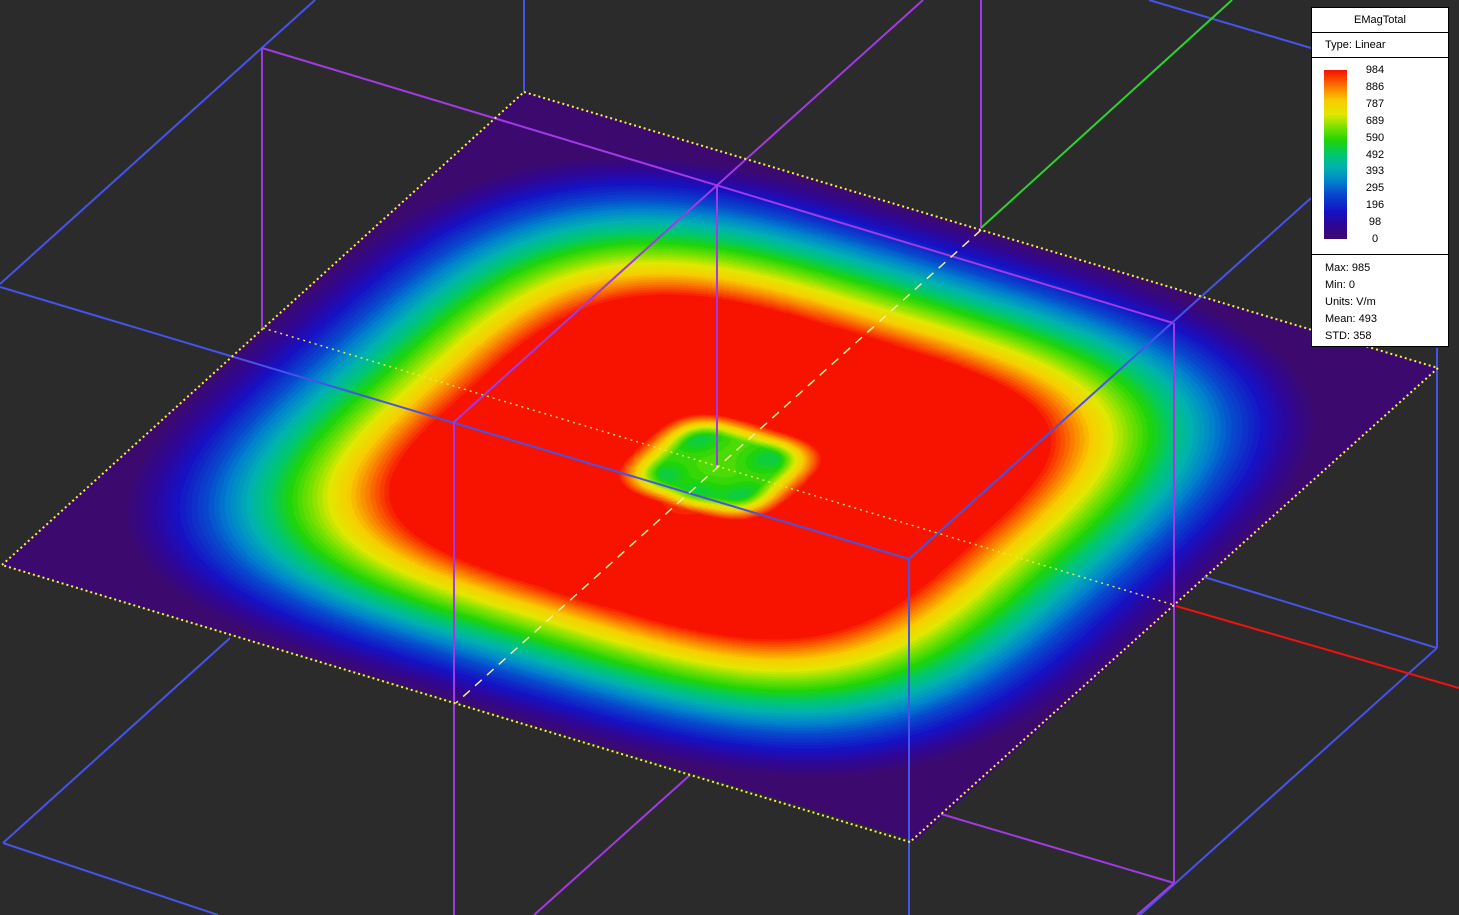 Image resolution: width=1459 pixels, height=915 pixels. I want to click on colorbar-tick-label: 393, so click(1375, 171).